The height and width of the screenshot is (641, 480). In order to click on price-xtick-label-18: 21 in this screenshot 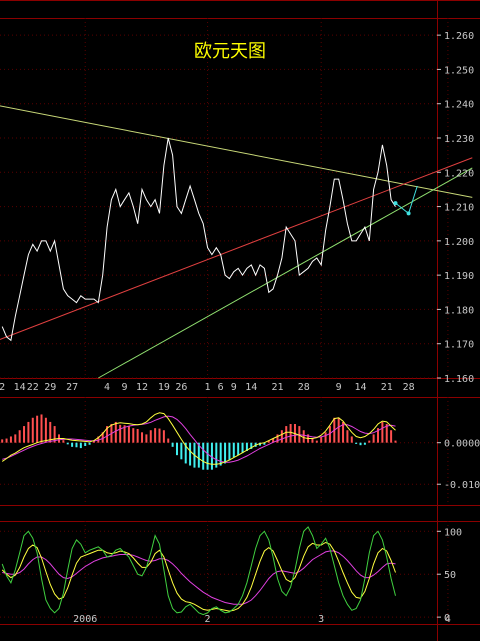, I will do `click(387, 387)`.